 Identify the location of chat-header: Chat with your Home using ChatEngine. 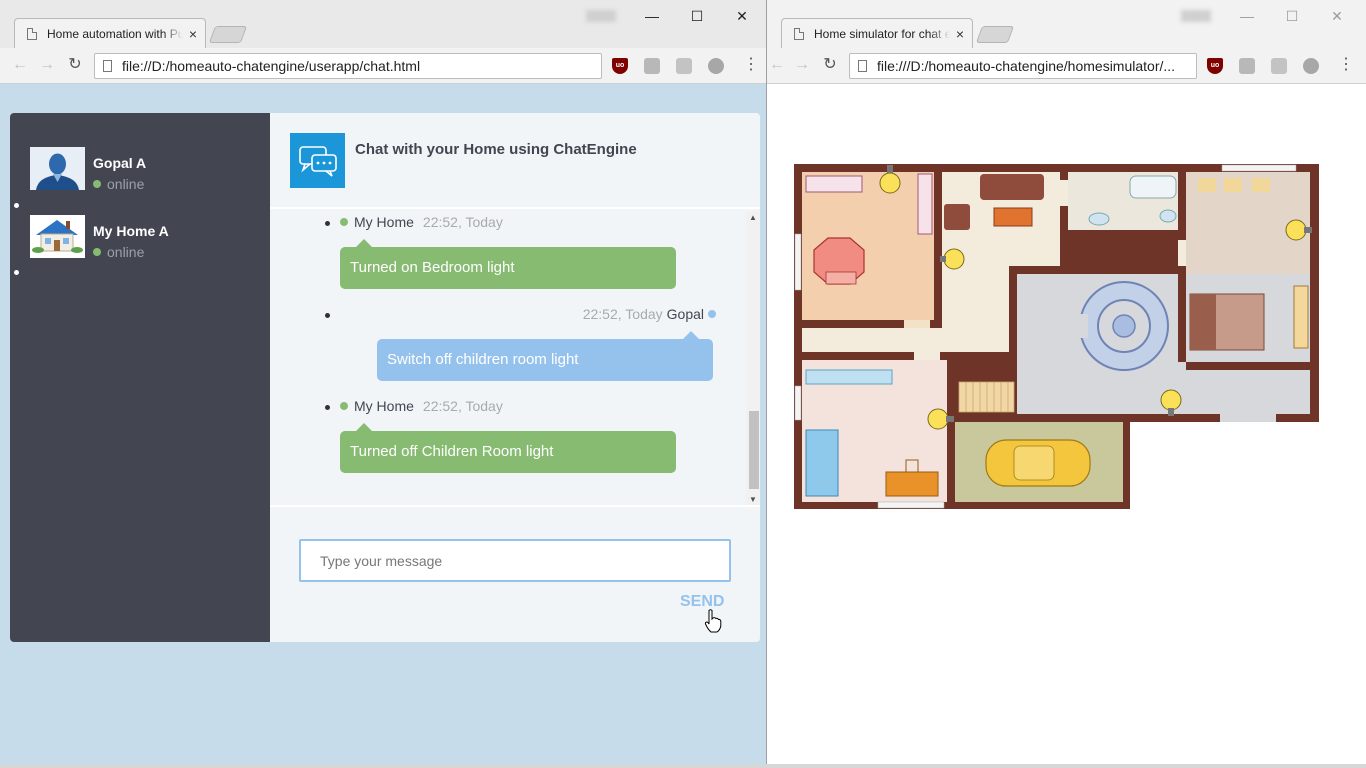
(515, 161).